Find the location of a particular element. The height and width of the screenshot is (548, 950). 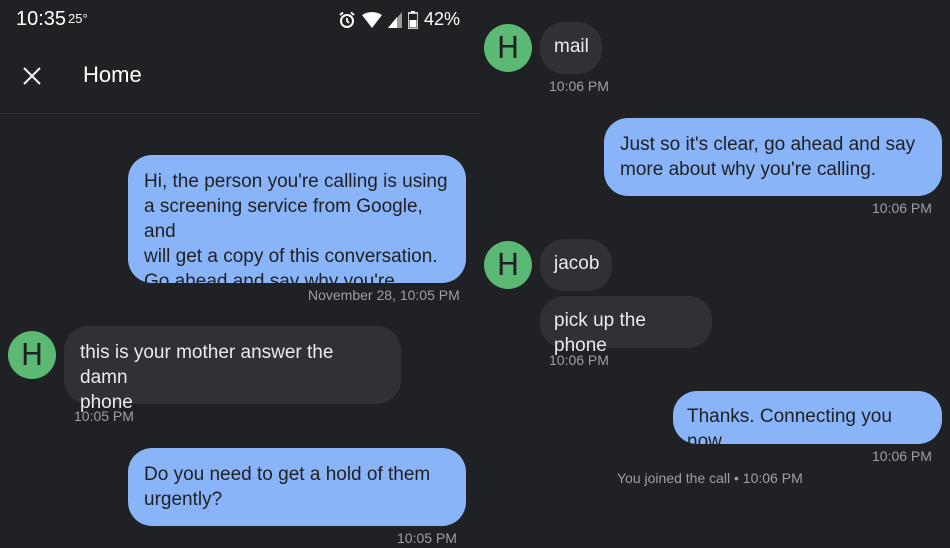

call-joined-note: You joined the call • 10:06 PM is located at coordinates (710, 478).